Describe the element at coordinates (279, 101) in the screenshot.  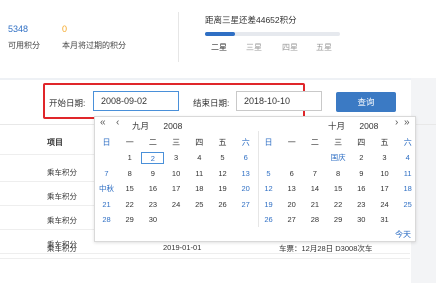
I see `end-date-input: 2018-10-10` at that location.